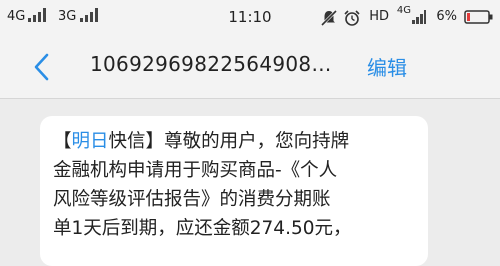  I want to click on hd-label: HD, so click(379, 16).